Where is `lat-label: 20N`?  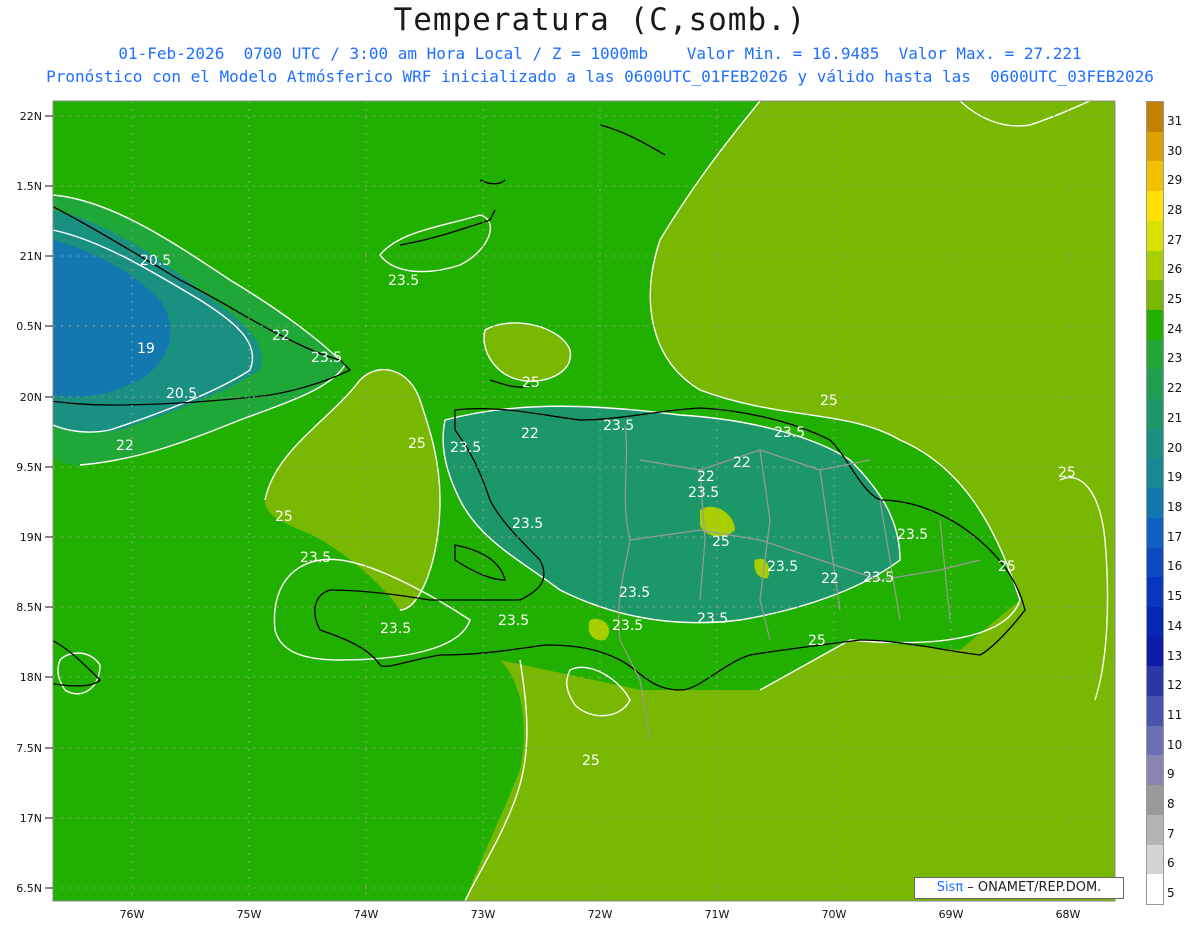
lat-label: 20N is located at coordinates (31, 397).